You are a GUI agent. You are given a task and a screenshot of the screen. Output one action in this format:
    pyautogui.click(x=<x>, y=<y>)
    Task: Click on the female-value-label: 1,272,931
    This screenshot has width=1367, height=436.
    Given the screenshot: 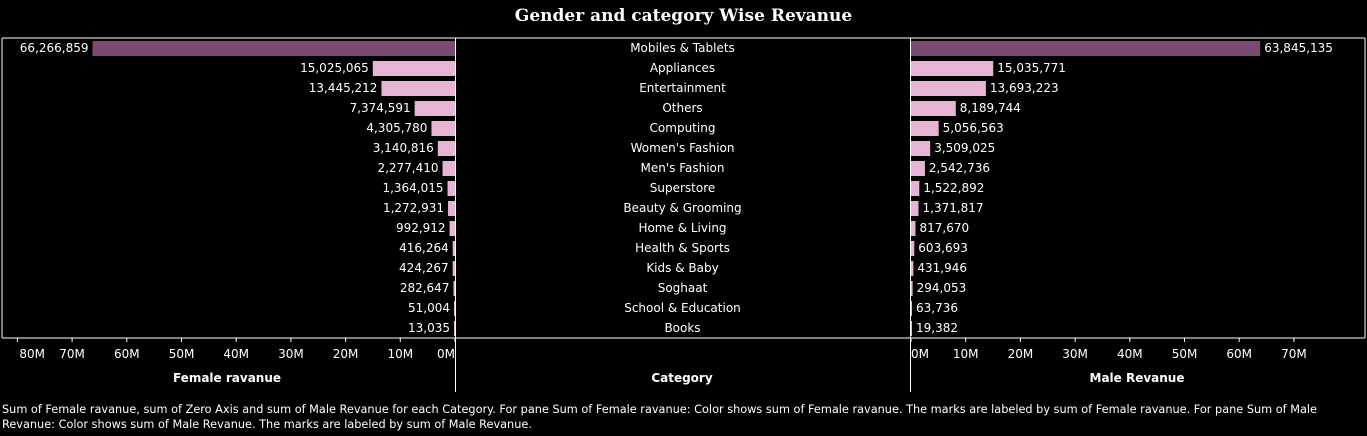 What is the action you would take?
    pyautogui.click(x=413, y=208)
    